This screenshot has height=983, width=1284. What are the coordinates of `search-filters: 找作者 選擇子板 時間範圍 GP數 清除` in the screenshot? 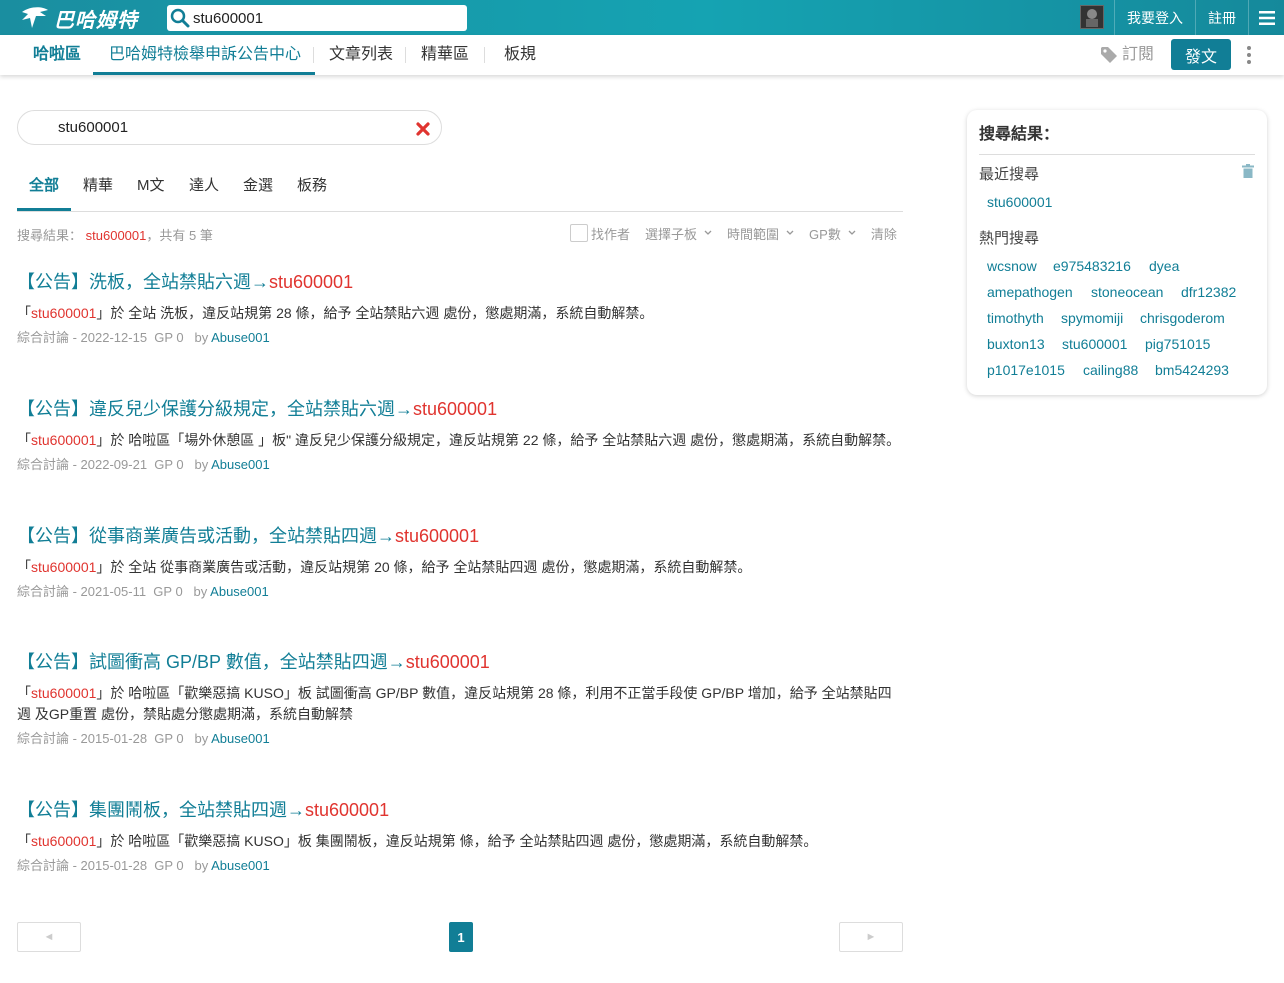 It's located at (733, 233).